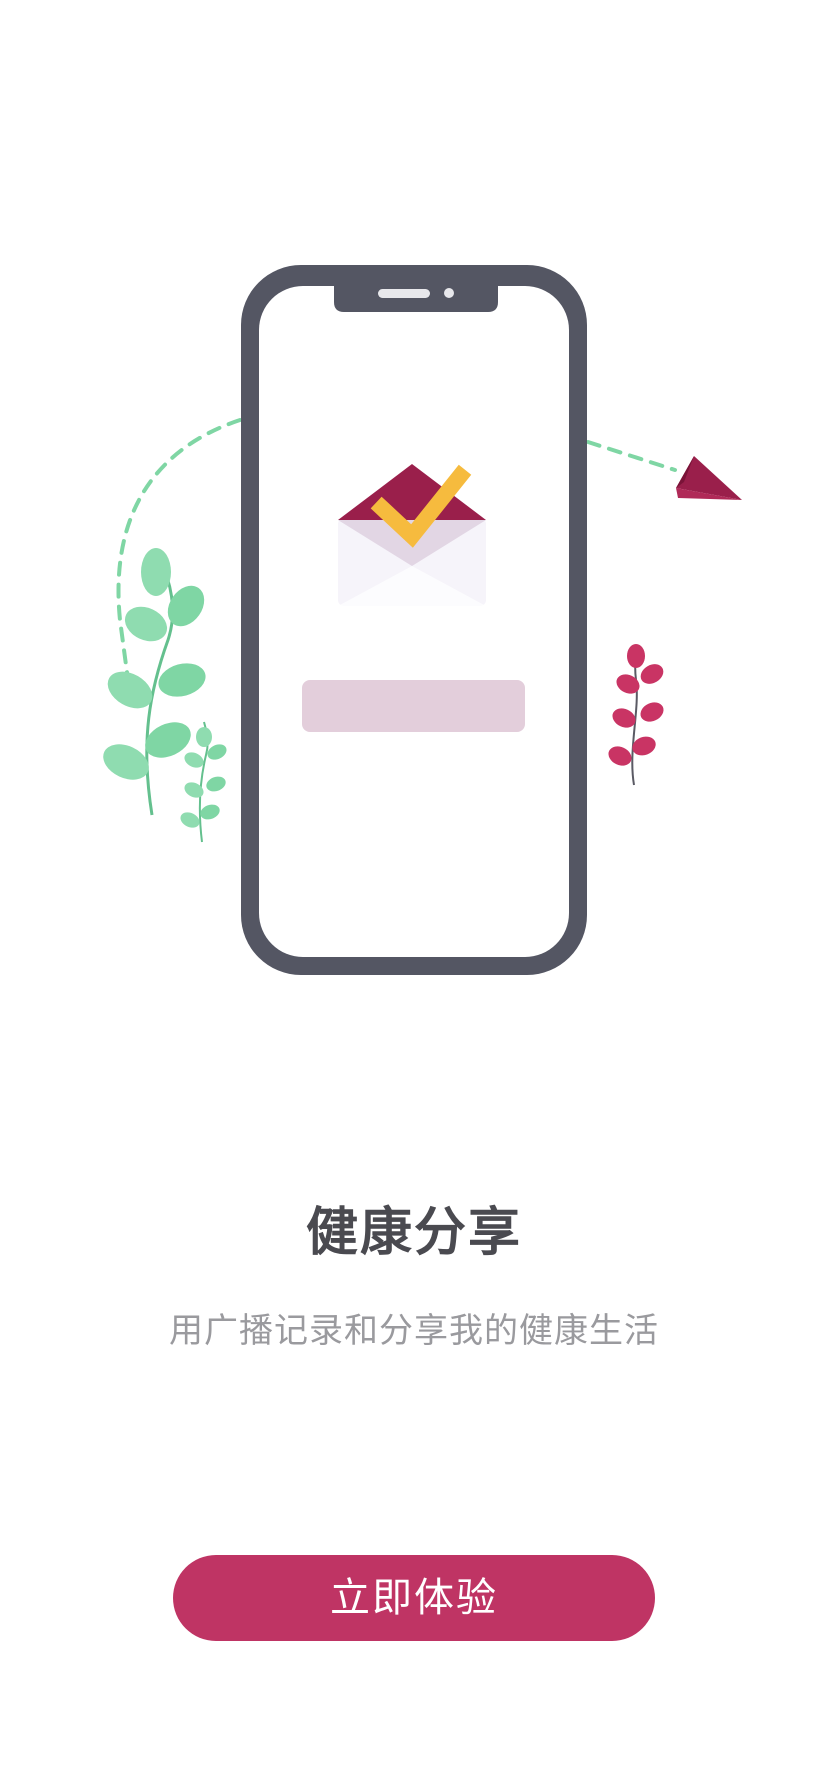  I want to click on red-leaf-branch, so click(636, 715).